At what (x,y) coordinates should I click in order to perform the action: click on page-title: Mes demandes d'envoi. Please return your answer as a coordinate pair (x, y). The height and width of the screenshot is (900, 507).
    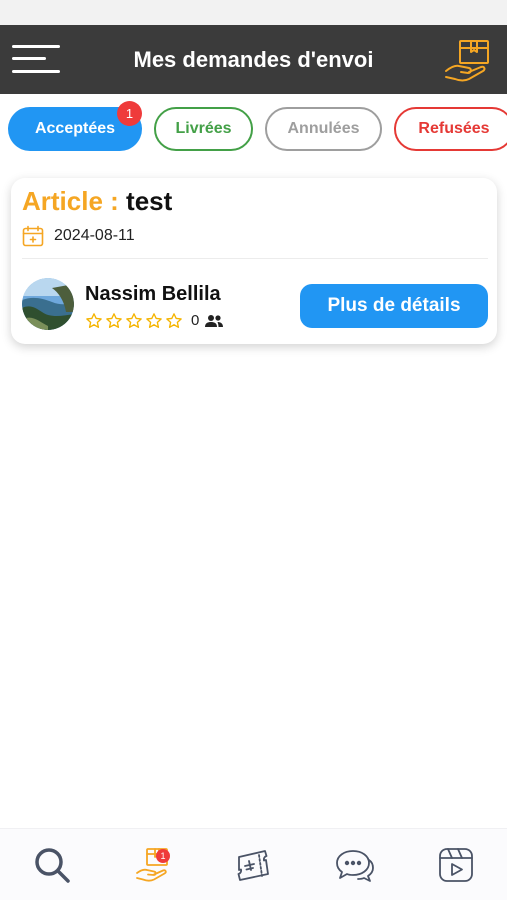
    Looking at the image, I should click on (253, 59).